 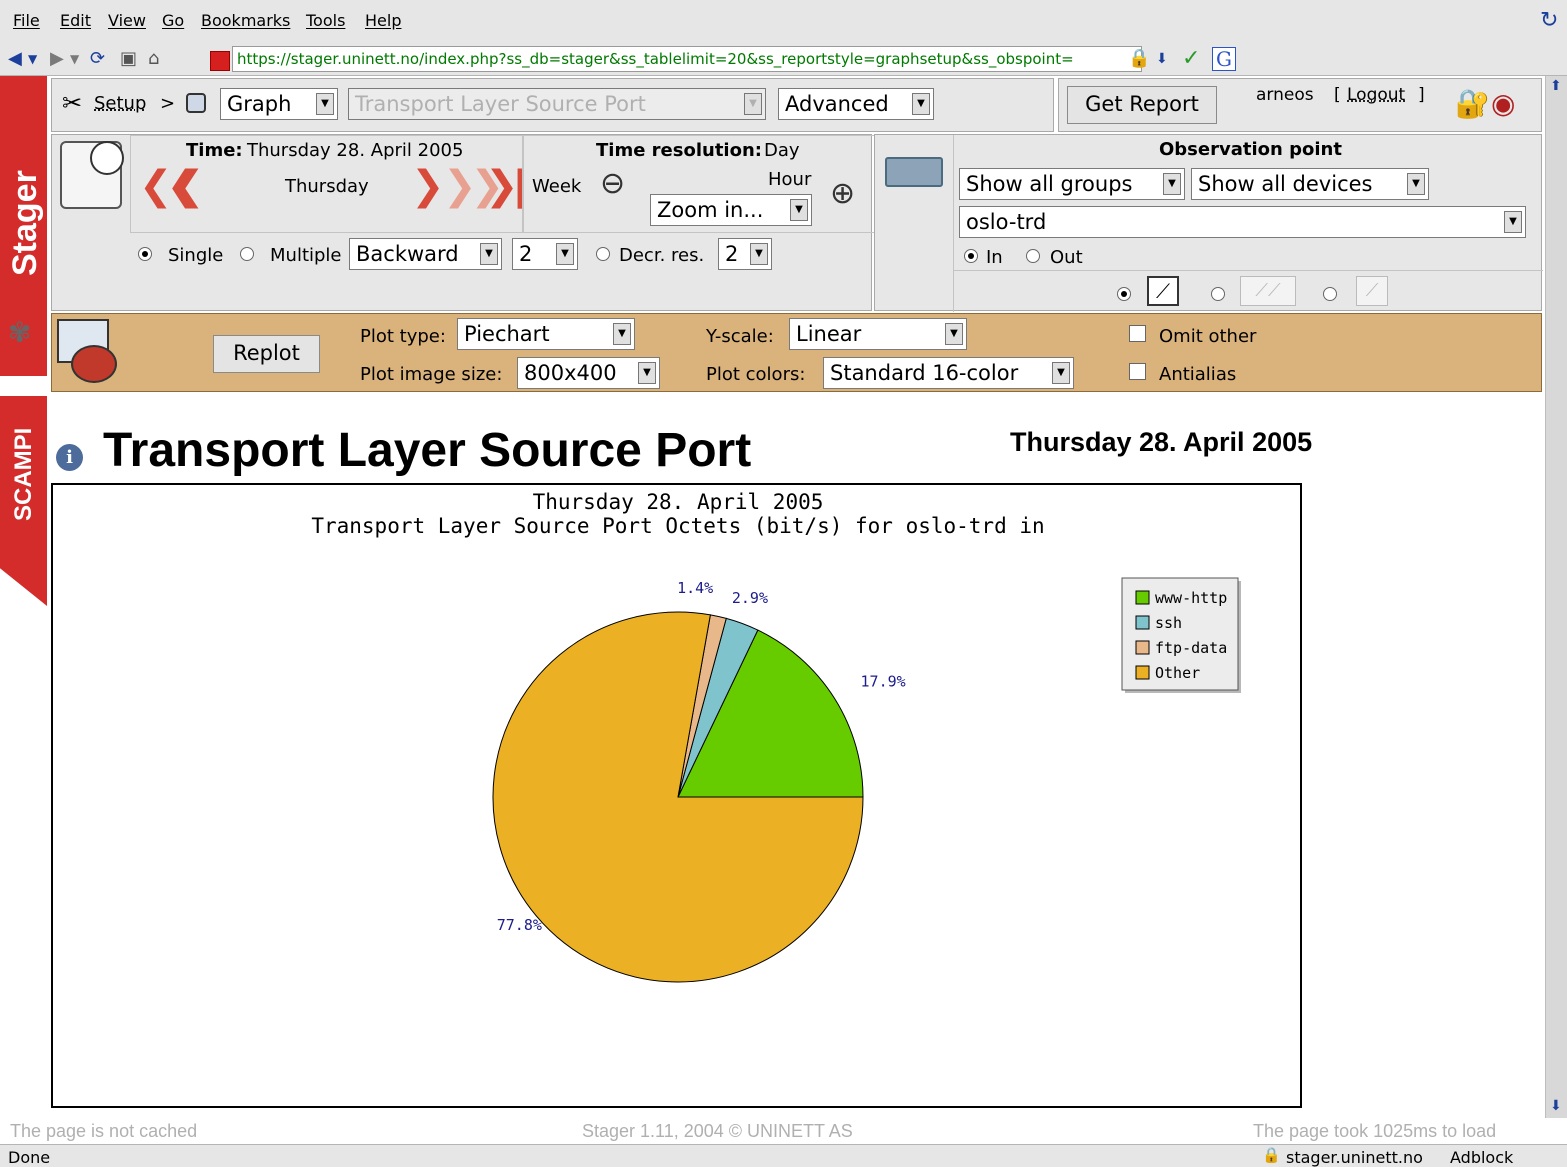 I want to click on legend-swatch-ftp-data, so click(x=1142, y=647).